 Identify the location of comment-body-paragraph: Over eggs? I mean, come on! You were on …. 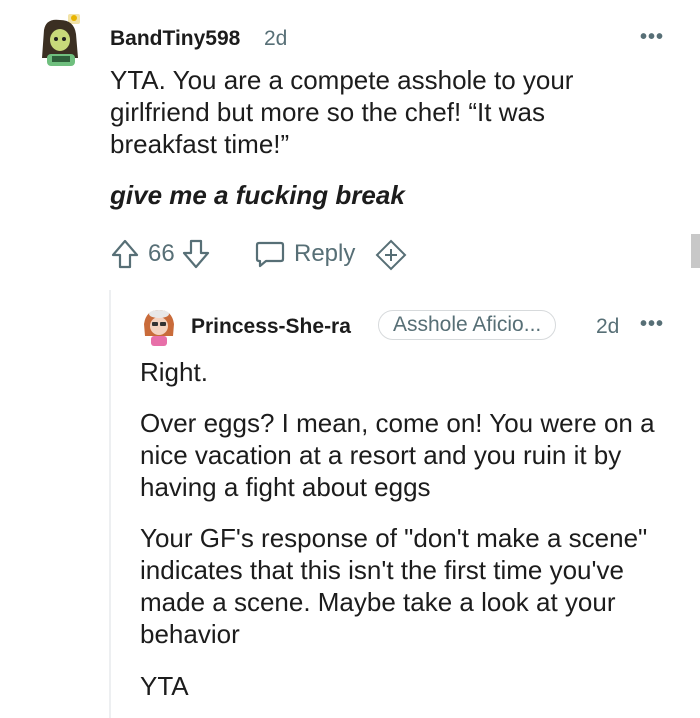
(397, 455).